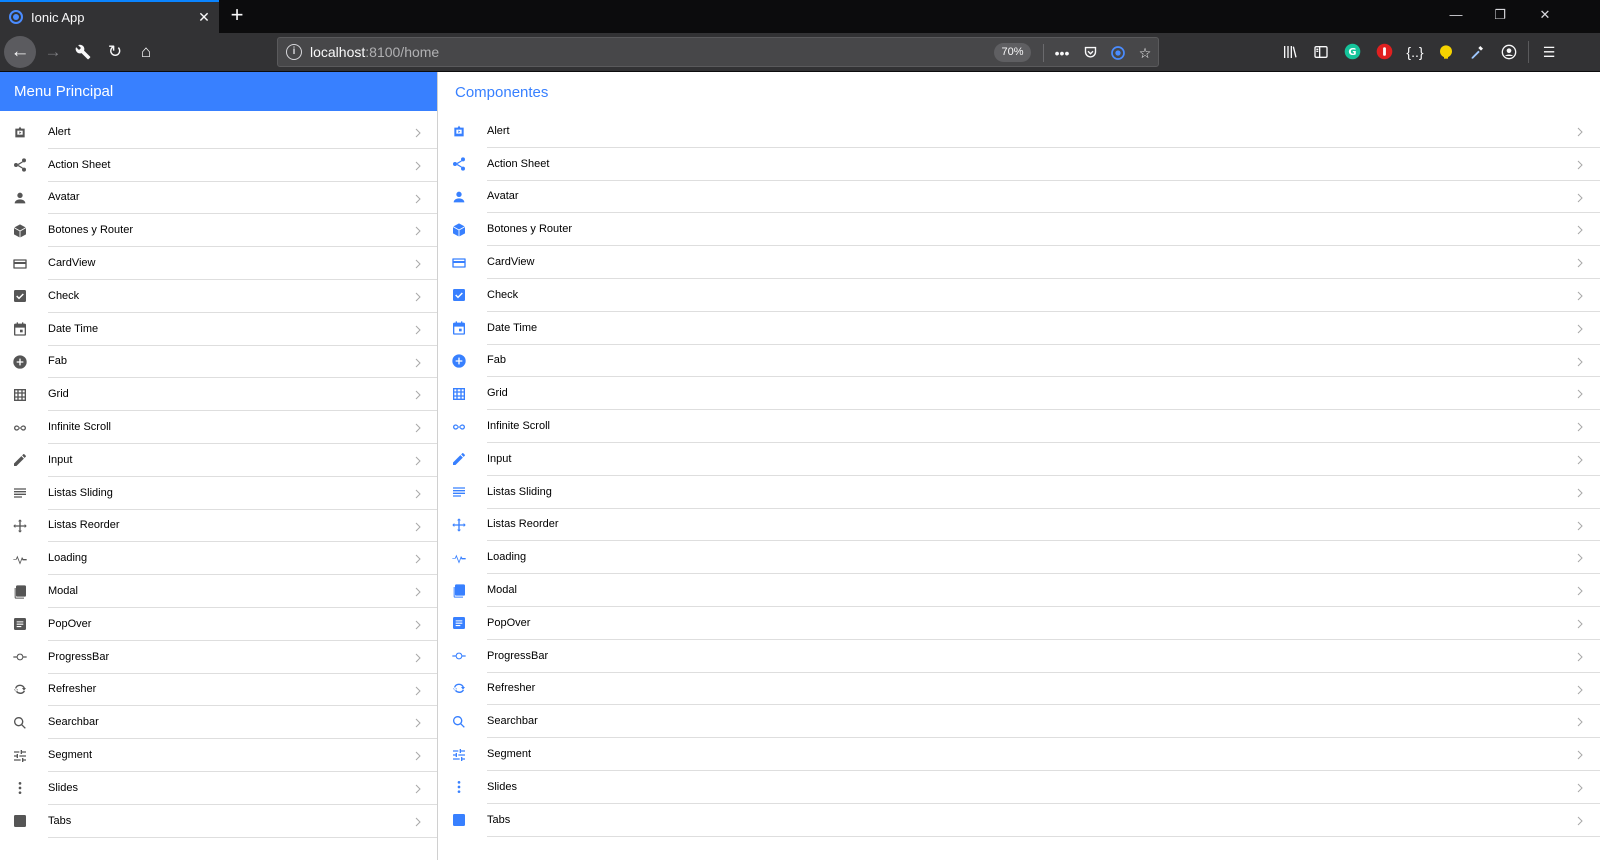 The image size is (1600, 860). I want to click on menu-item-infinite-scroll: Infinite Scroll, so click(218, 427).